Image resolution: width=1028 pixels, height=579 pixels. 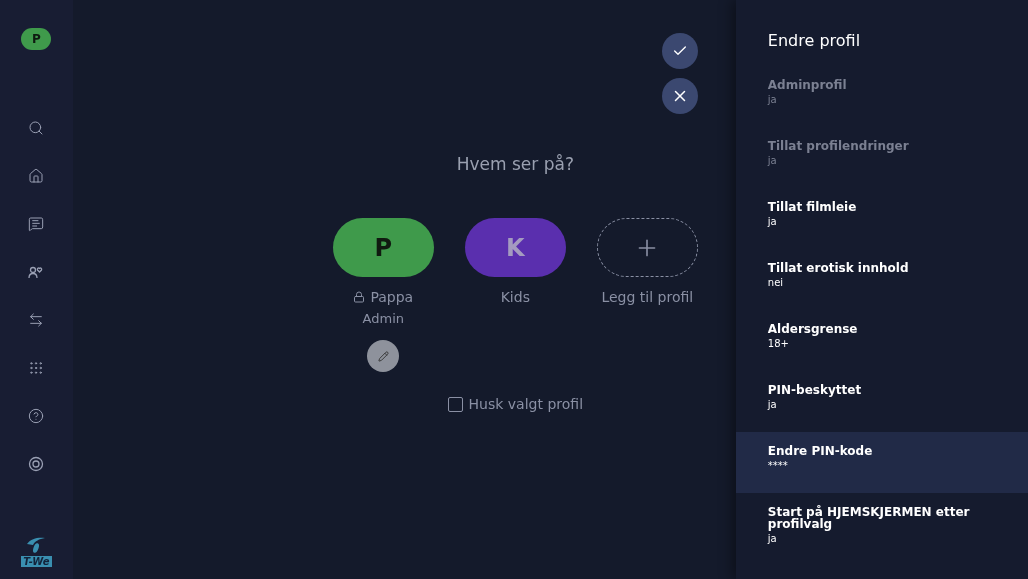 What do you see at coordinates (881, 462) in the screenshot?
I see `settings-item: Endre PIN-kode ****` at bounding box center [881, 462].